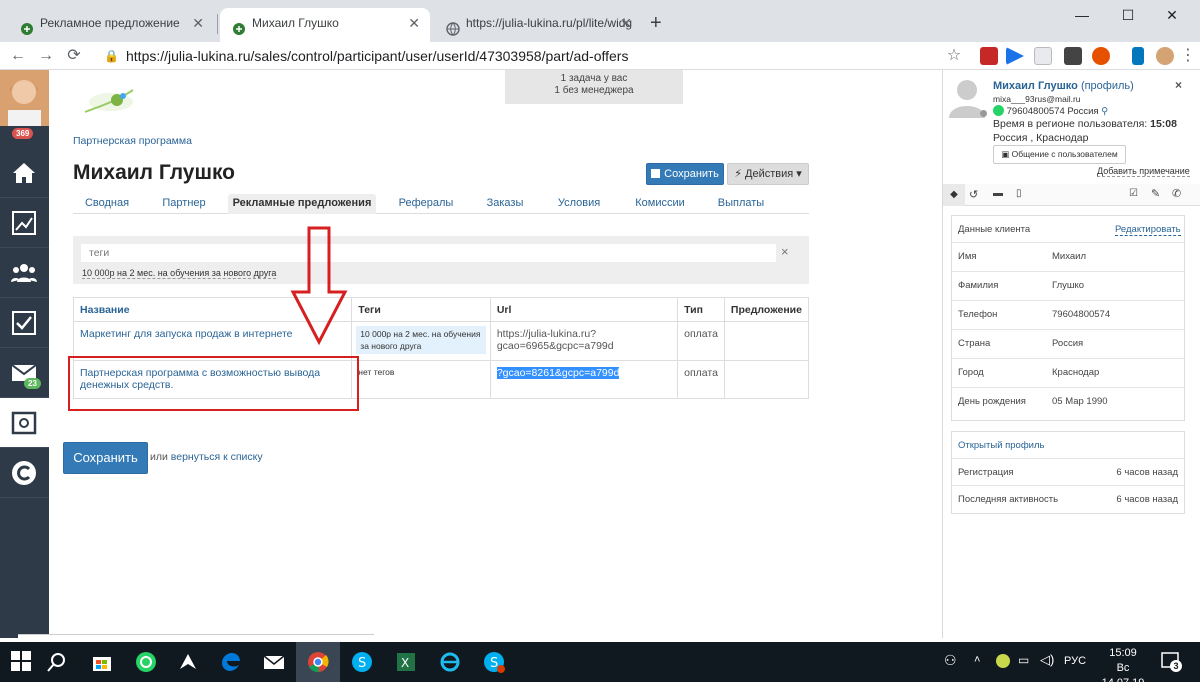 The width and height of the screenshot is (1200, 691). What do you see at coordinates (1015, 56) in the screenshot?
I see `play-extension-icon` at bounding box center [1015, 56].